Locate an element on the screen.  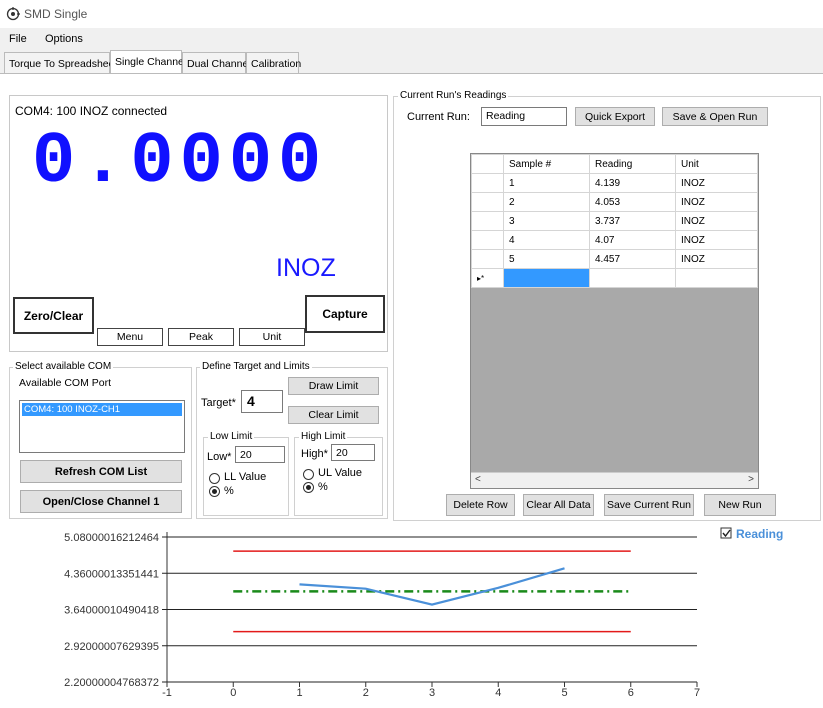
menu-options: Options is located at coordinates (64, 39).